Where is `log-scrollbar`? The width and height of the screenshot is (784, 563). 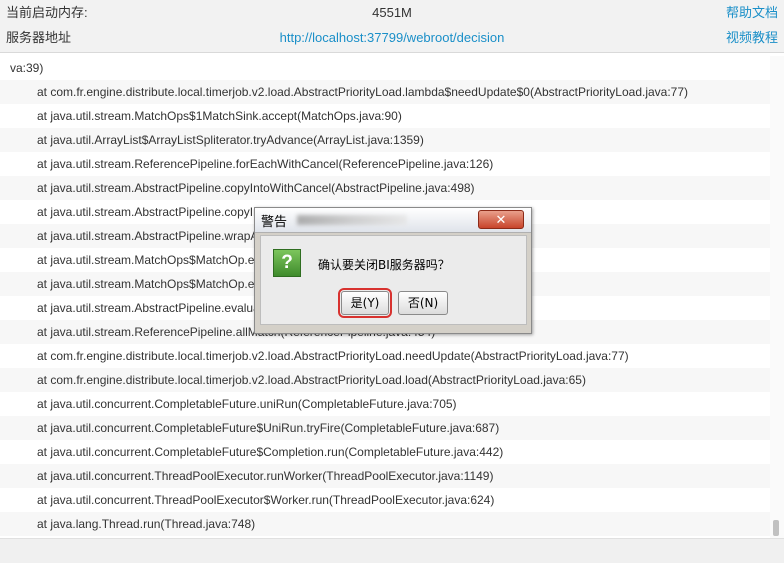 log-scrollbar is located at coordinates (777, 297).